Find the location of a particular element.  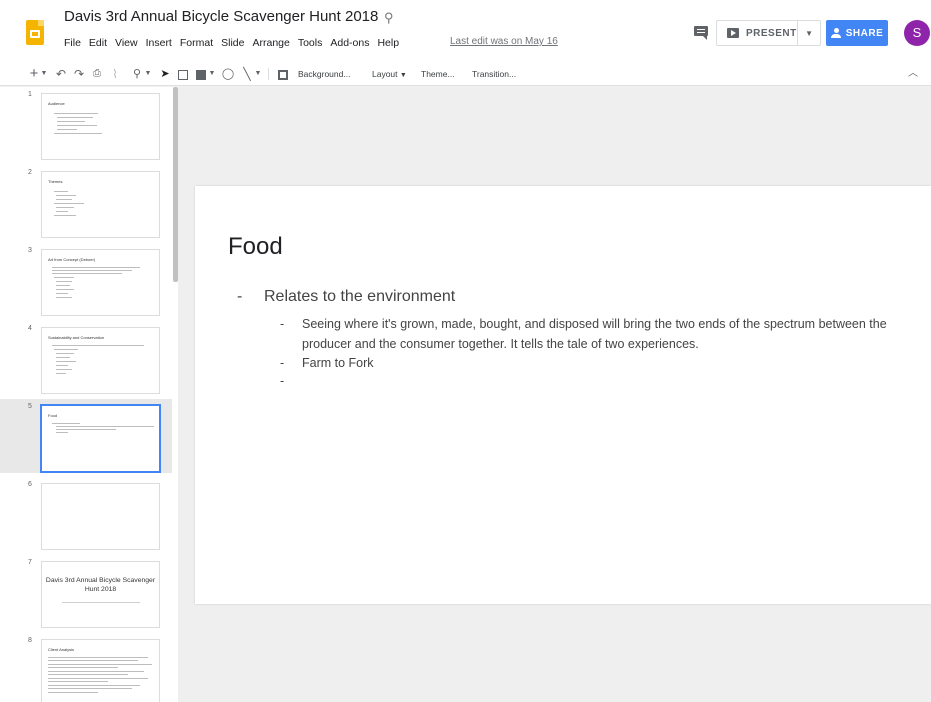

sub-bullet-text: Farm to Fork is located at coordinates (338, 363).